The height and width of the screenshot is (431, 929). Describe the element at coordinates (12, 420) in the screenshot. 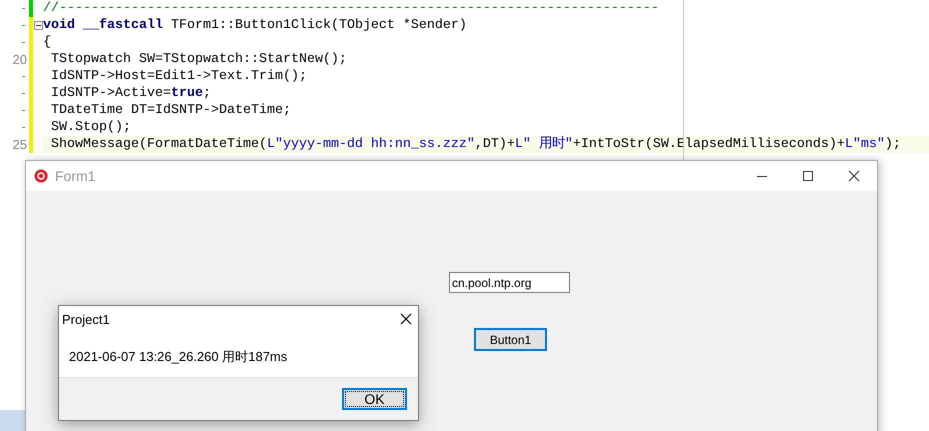

I see `panel-strip` at that location.